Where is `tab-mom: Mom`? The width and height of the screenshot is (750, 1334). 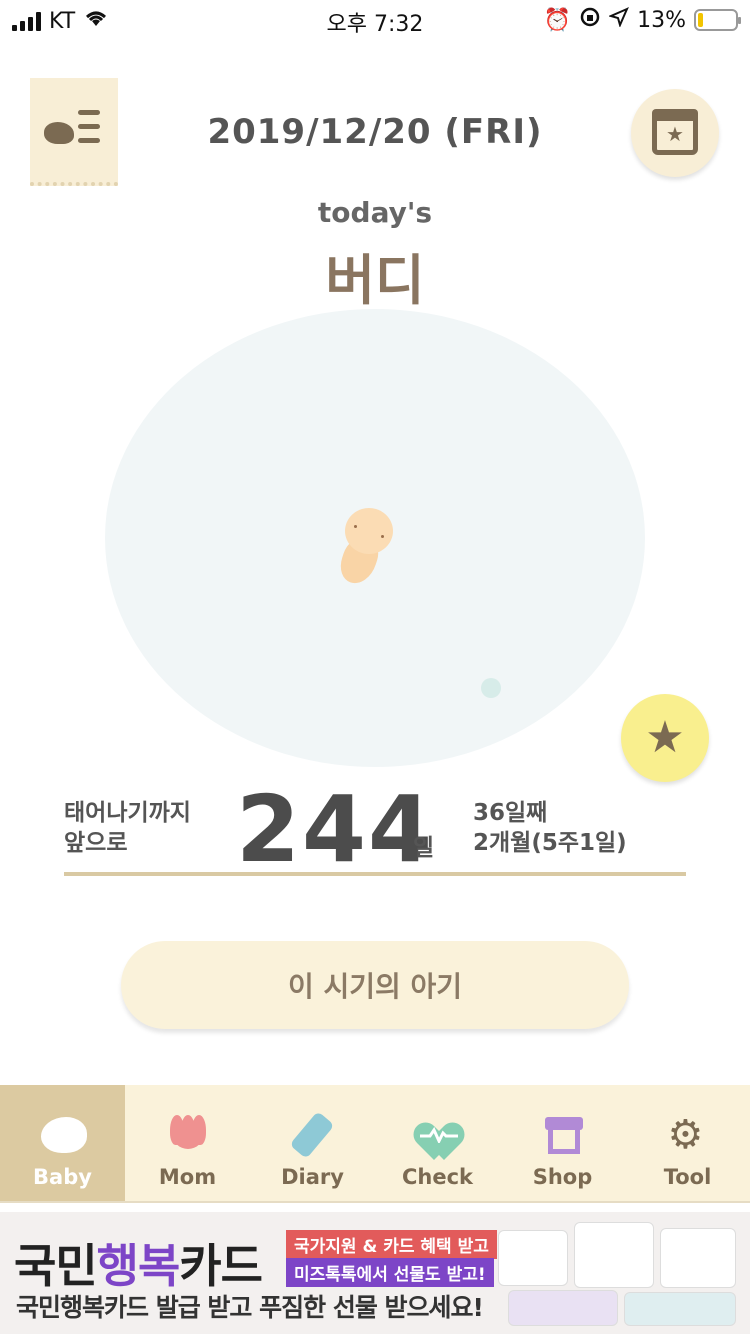
tab-mom: Mom is located at coordinates (187, 1143).